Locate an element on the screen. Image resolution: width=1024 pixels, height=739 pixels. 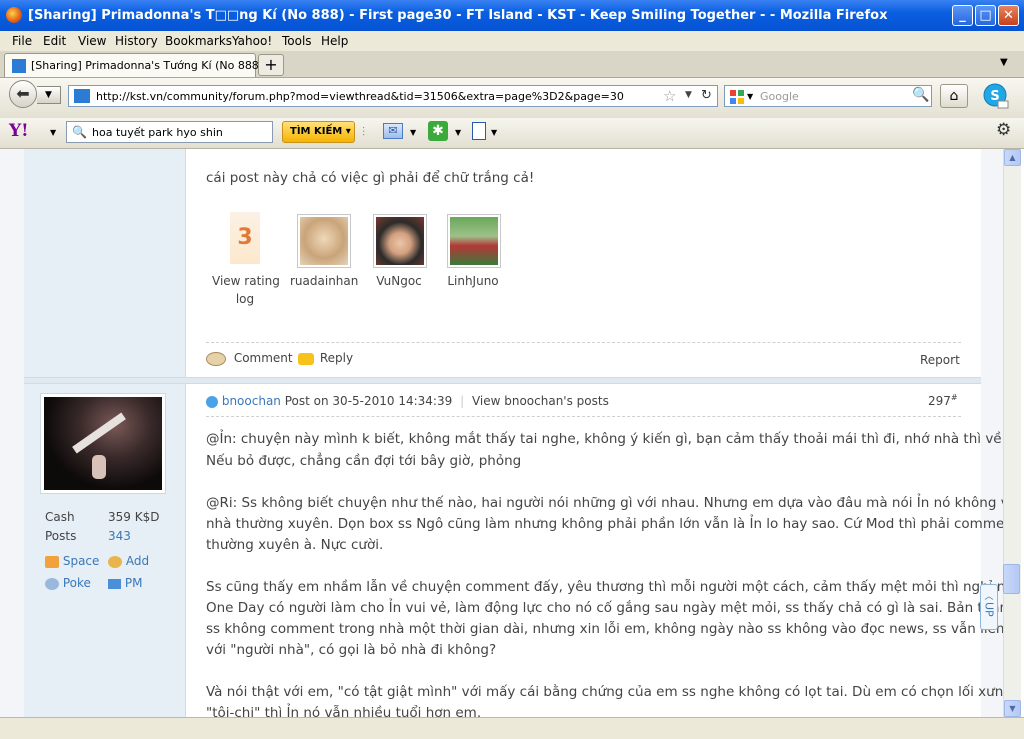
maximize-button: □ is located at coordinates (985, 15).